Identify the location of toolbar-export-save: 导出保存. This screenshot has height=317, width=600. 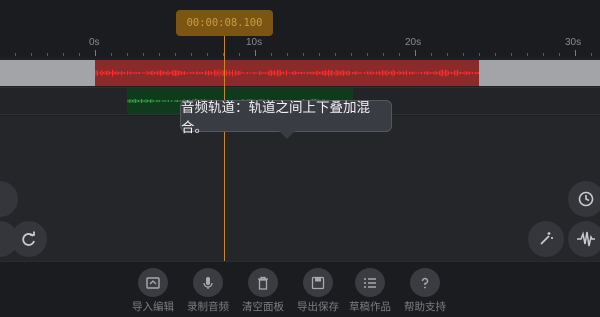
(318, 291).